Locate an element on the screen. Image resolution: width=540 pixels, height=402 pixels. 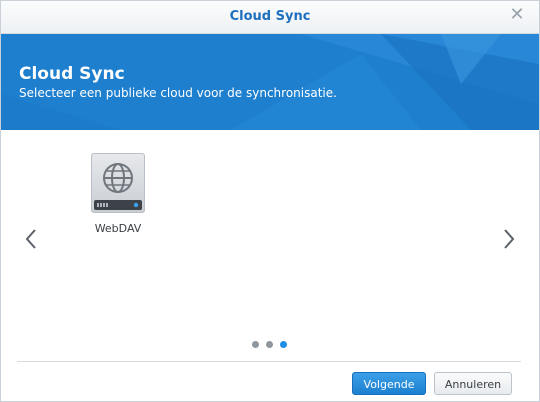
chevron-right-icon is located at coordinates (509, 239).